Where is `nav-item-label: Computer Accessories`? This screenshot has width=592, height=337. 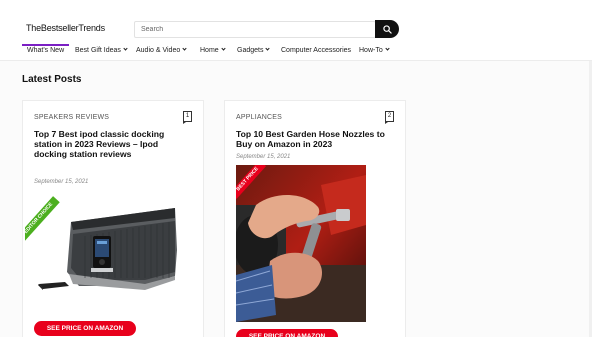
nav-item-label: Computer Accessories is located at coordinates (316, 50).